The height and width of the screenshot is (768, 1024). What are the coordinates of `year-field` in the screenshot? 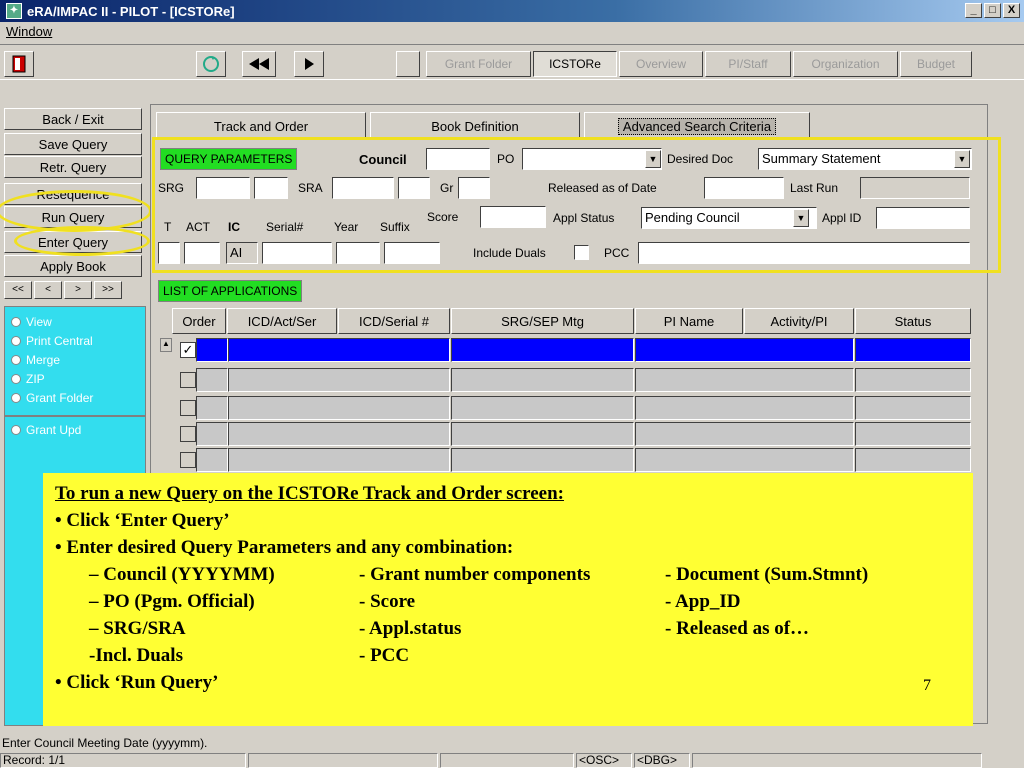 It's located at (358, 253).